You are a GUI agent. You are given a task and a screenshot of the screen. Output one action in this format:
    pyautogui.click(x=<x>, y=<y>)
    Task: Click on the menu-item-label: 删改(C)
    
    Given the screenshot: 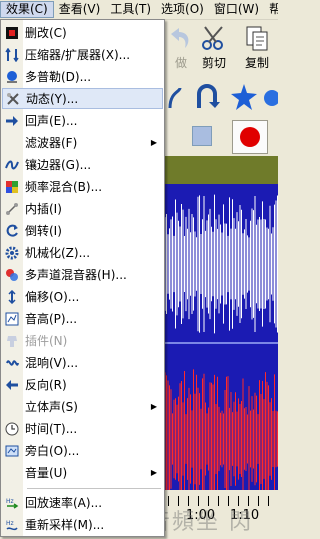 What is the action you would take?
    pyautogui.click(x=46, y=33)
    